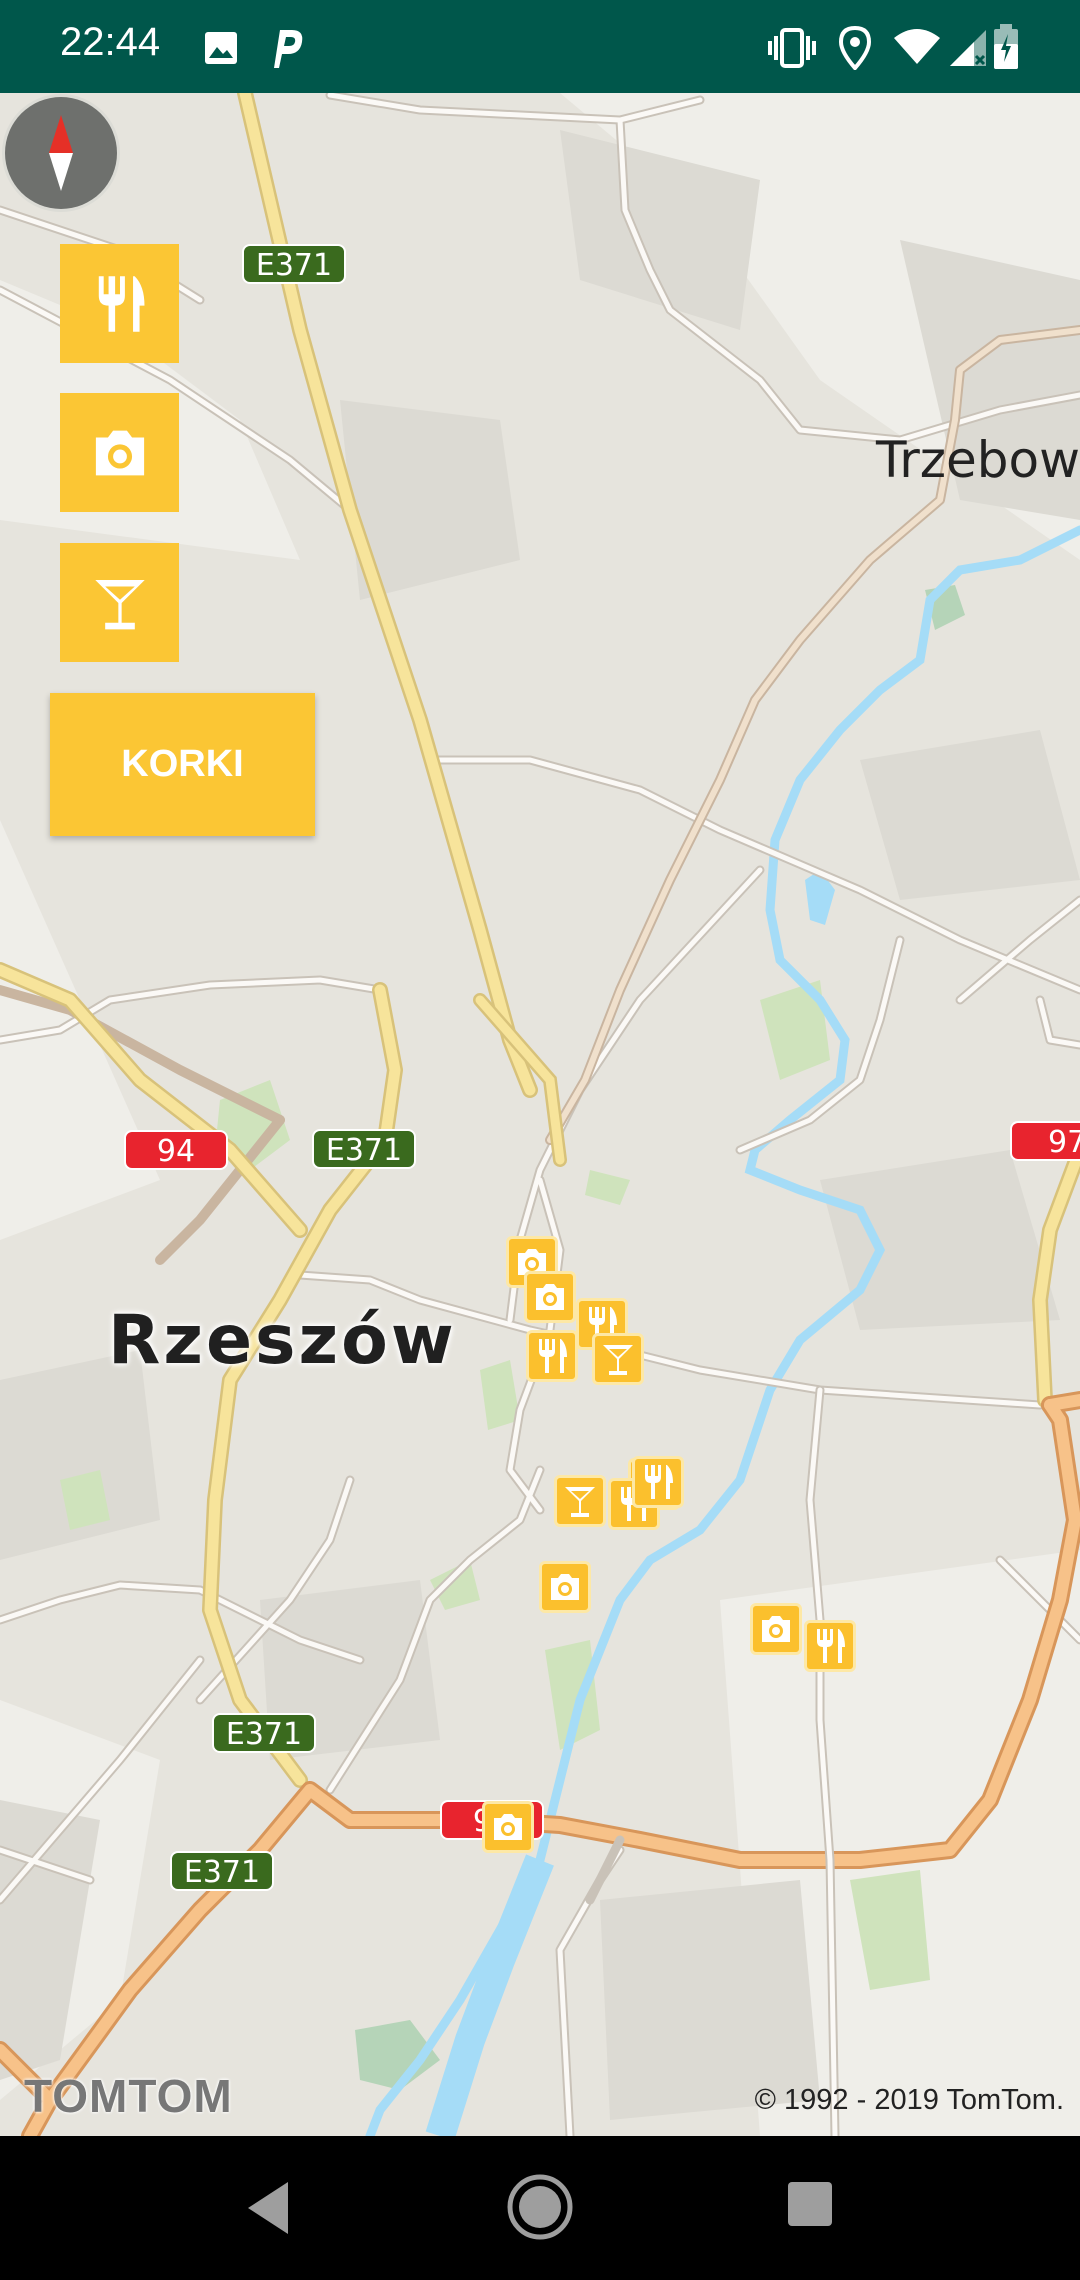 Image resolution: width=1080 pixels, height=2280 pixels. Describe the element at coordinates (540, 46) in the screenshot. I see `status-bar: 22:44` at that location.